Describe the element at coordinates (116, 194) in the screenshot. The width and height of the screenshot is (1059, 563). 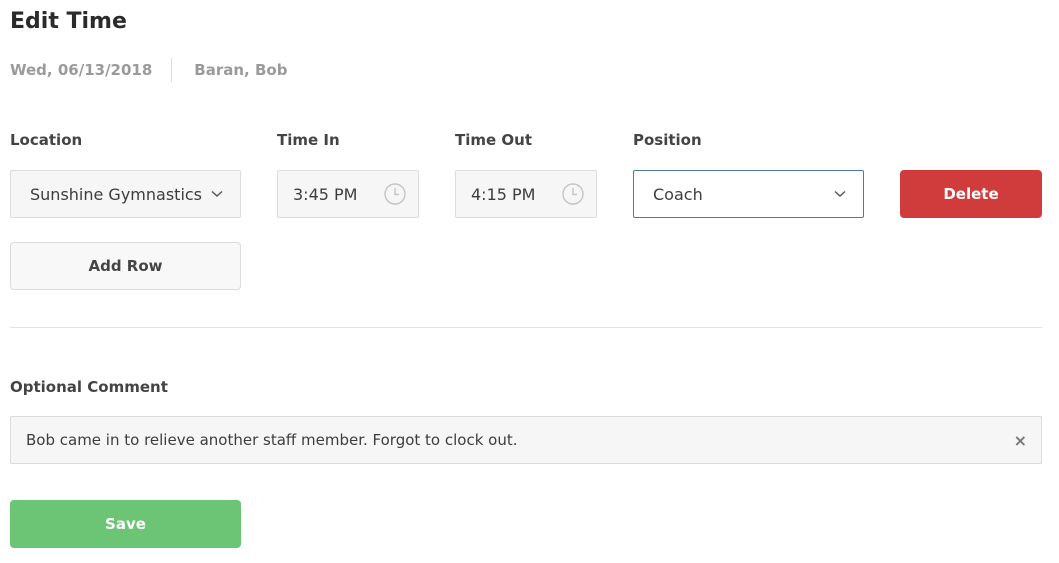
I see `location-value: Sunshine Gymnastics` at that location.